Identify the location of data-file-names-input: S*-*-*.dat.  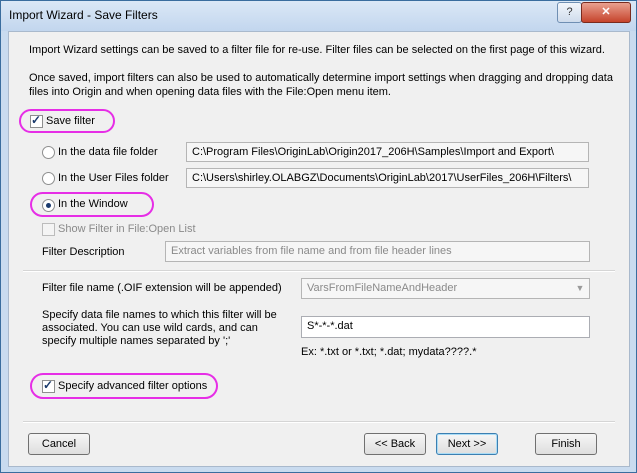
(445, 327).